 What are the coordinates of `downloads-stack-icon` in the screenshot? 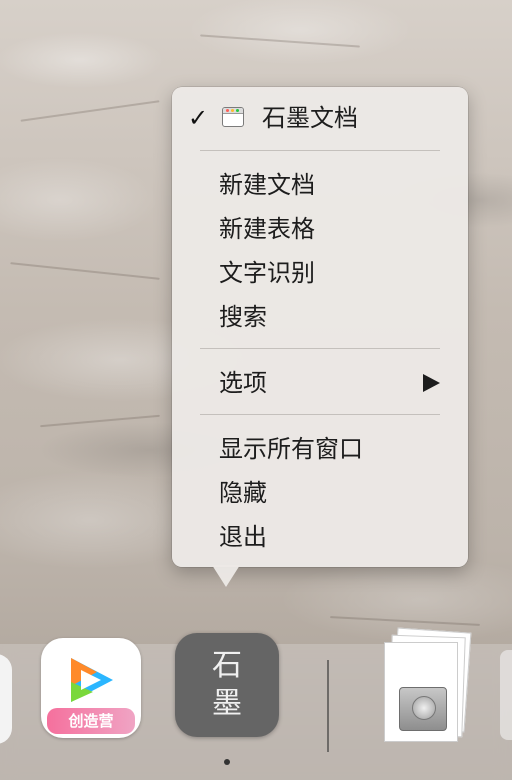 It's located at (428, 686).